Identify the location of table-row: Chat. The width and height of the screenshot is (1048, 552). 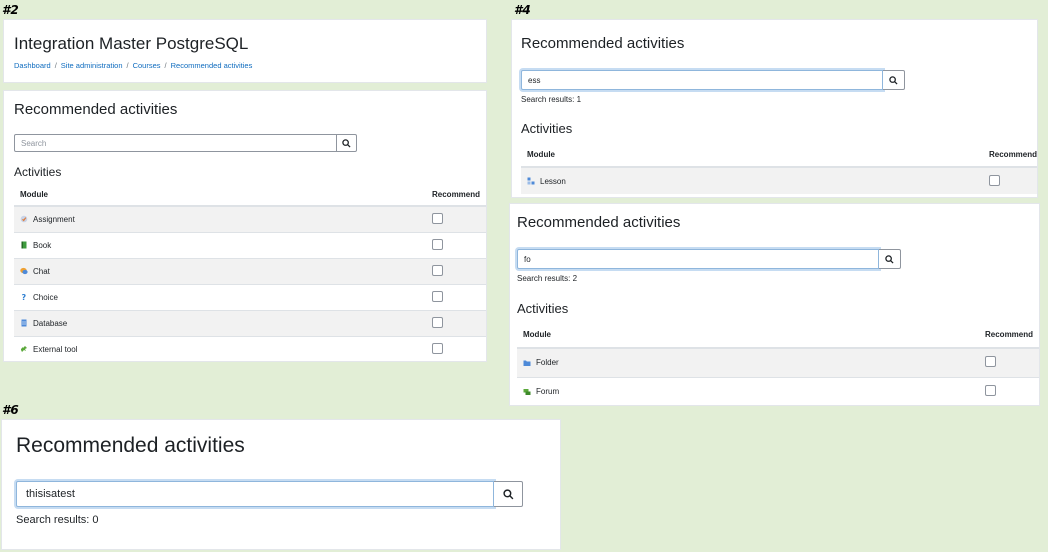
(250, 270).